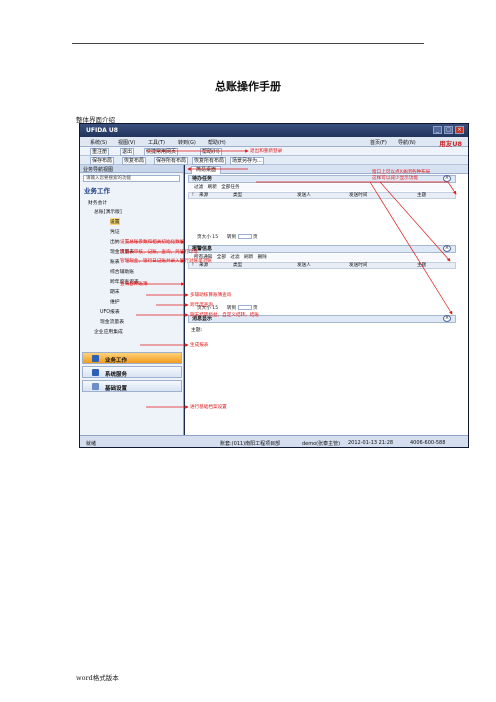  What do you see at coordinates (110, 311) in the screenshot?
I see `tree-ufo: UFO报表` at bounding box center [110, 311].